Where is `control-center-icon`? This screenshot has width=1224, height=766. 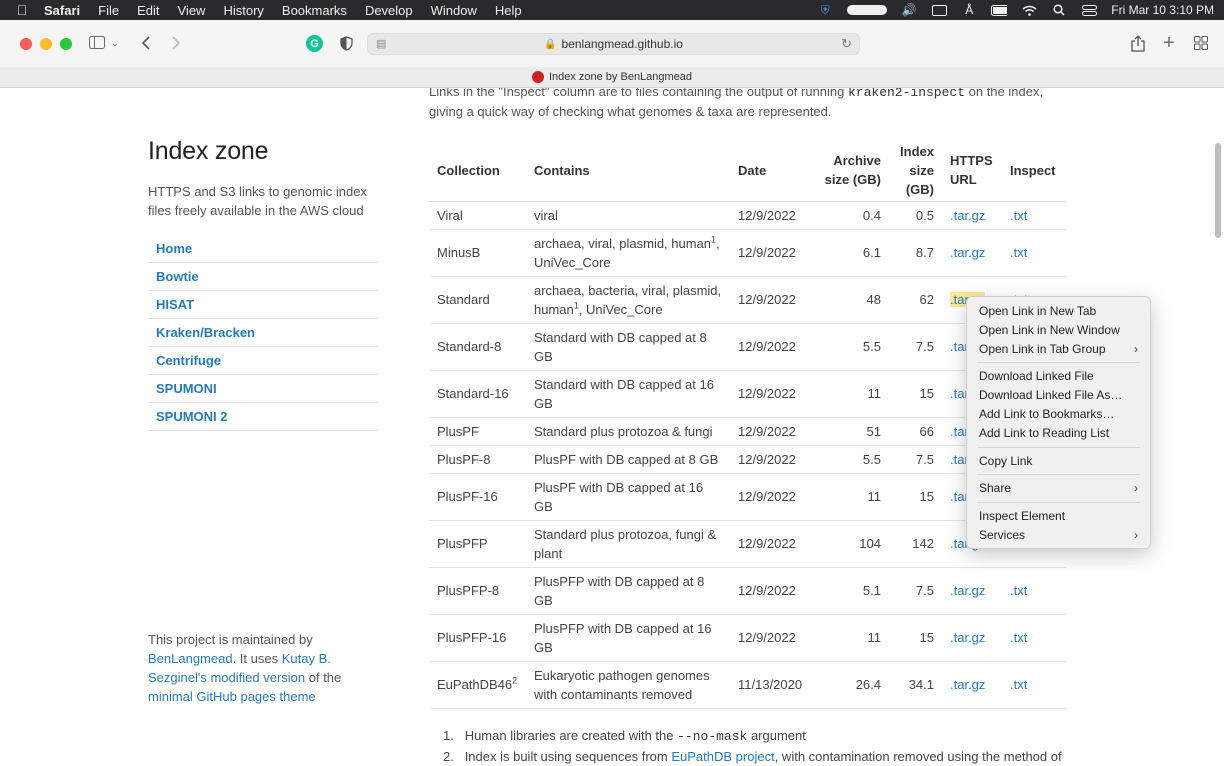 control-center-icon is located at coordinates (1089, 10).